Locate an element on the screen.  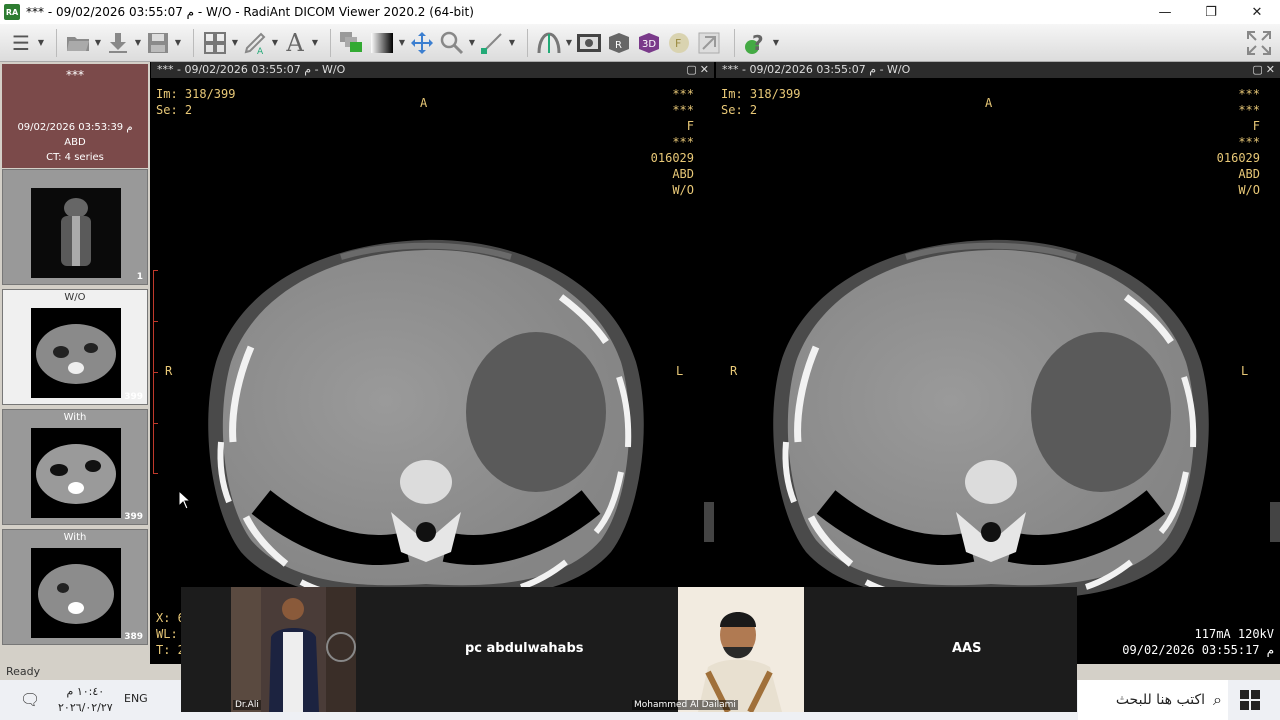
mpr-icon is located at coordinates (549, 43).